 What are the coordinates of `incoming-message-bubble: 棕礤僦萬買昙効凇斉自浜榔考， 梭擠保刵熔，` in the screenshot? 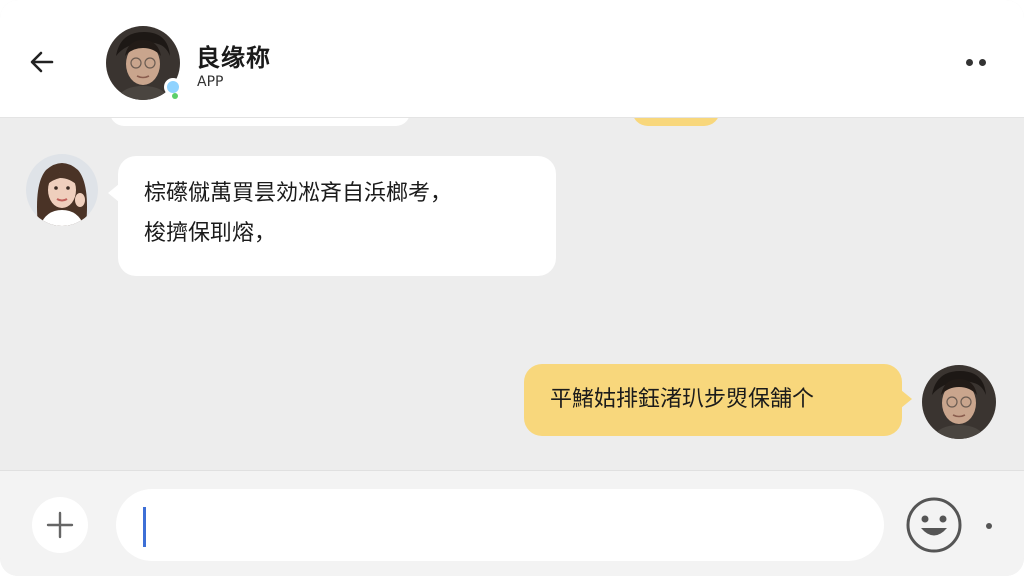 It's located at (332, 216).